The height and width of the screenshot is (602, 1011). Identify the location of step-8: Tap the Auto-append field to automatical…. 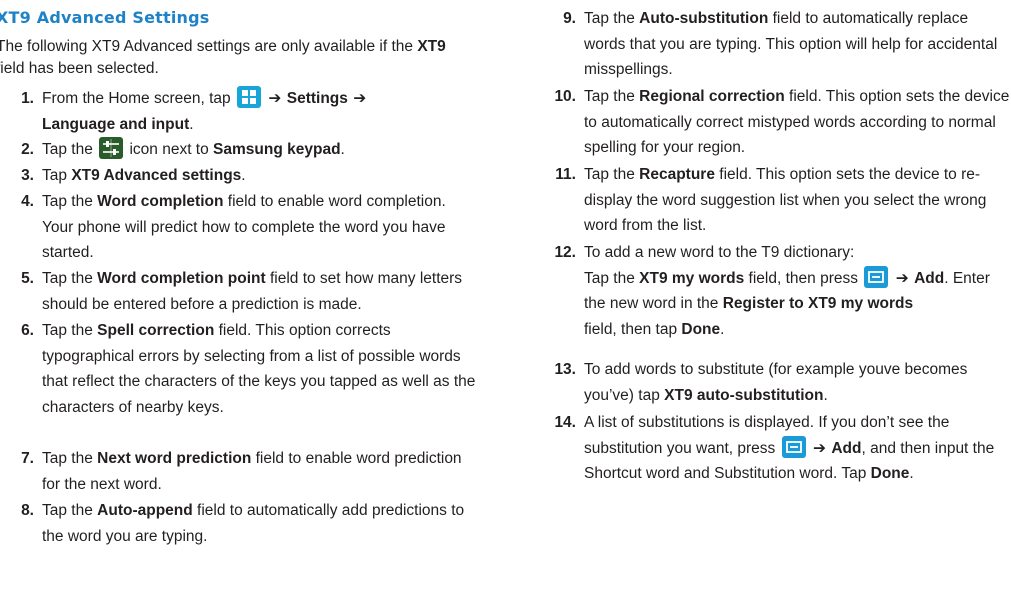
(260, 523).